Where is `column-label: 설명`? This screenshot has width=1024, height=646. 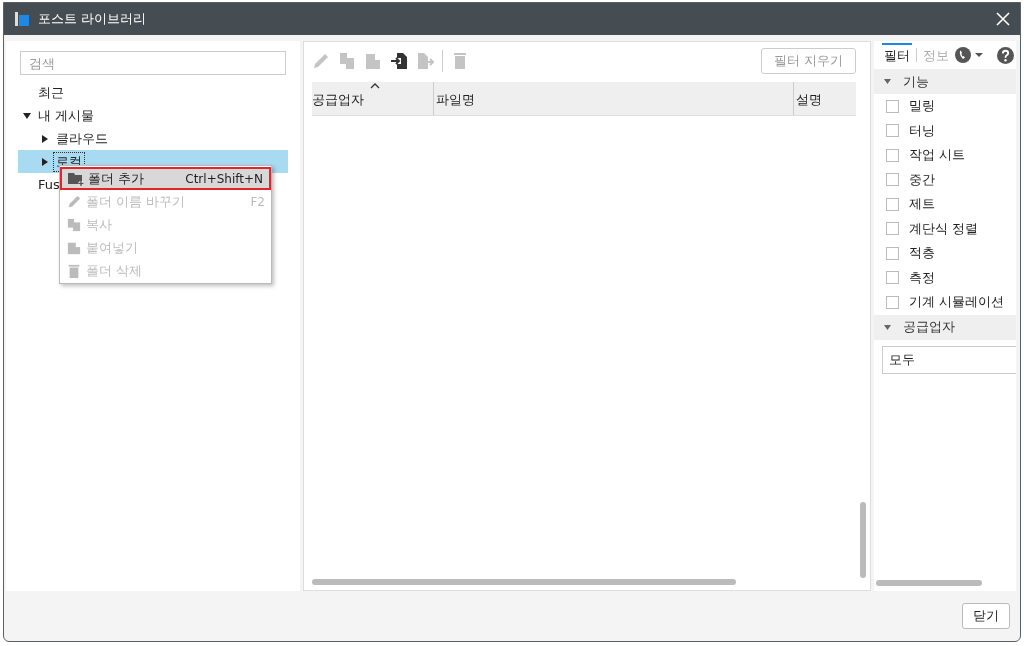
column-label: 설명 is located at coordinates (809, 100).